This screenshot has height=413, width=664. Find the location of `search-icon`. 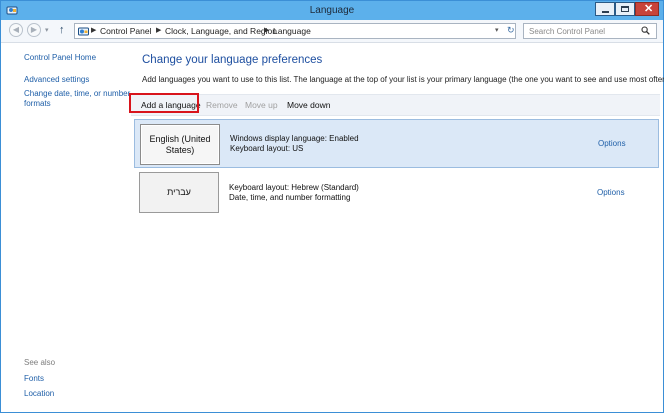

search-icon is located at coordinates (645, 30).